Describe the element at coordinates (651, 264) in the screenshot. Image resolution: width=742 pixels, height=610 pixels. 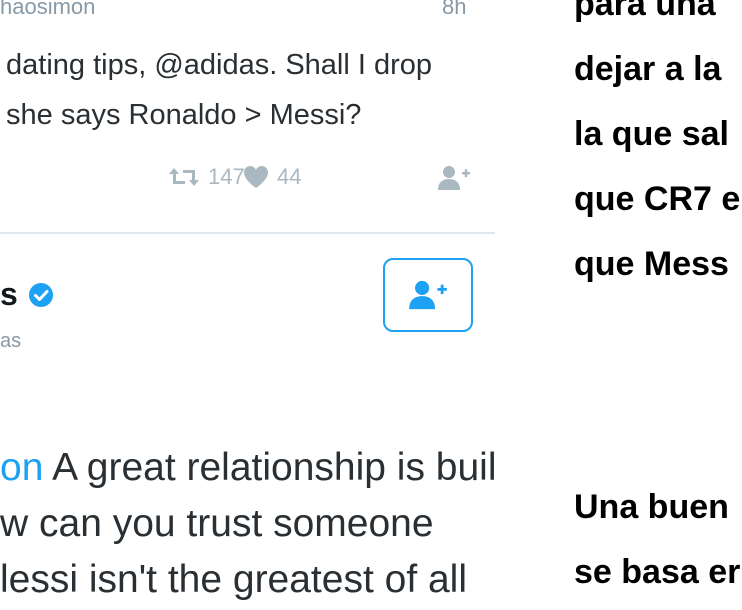
I see `caption-line: que Mess` at that location.